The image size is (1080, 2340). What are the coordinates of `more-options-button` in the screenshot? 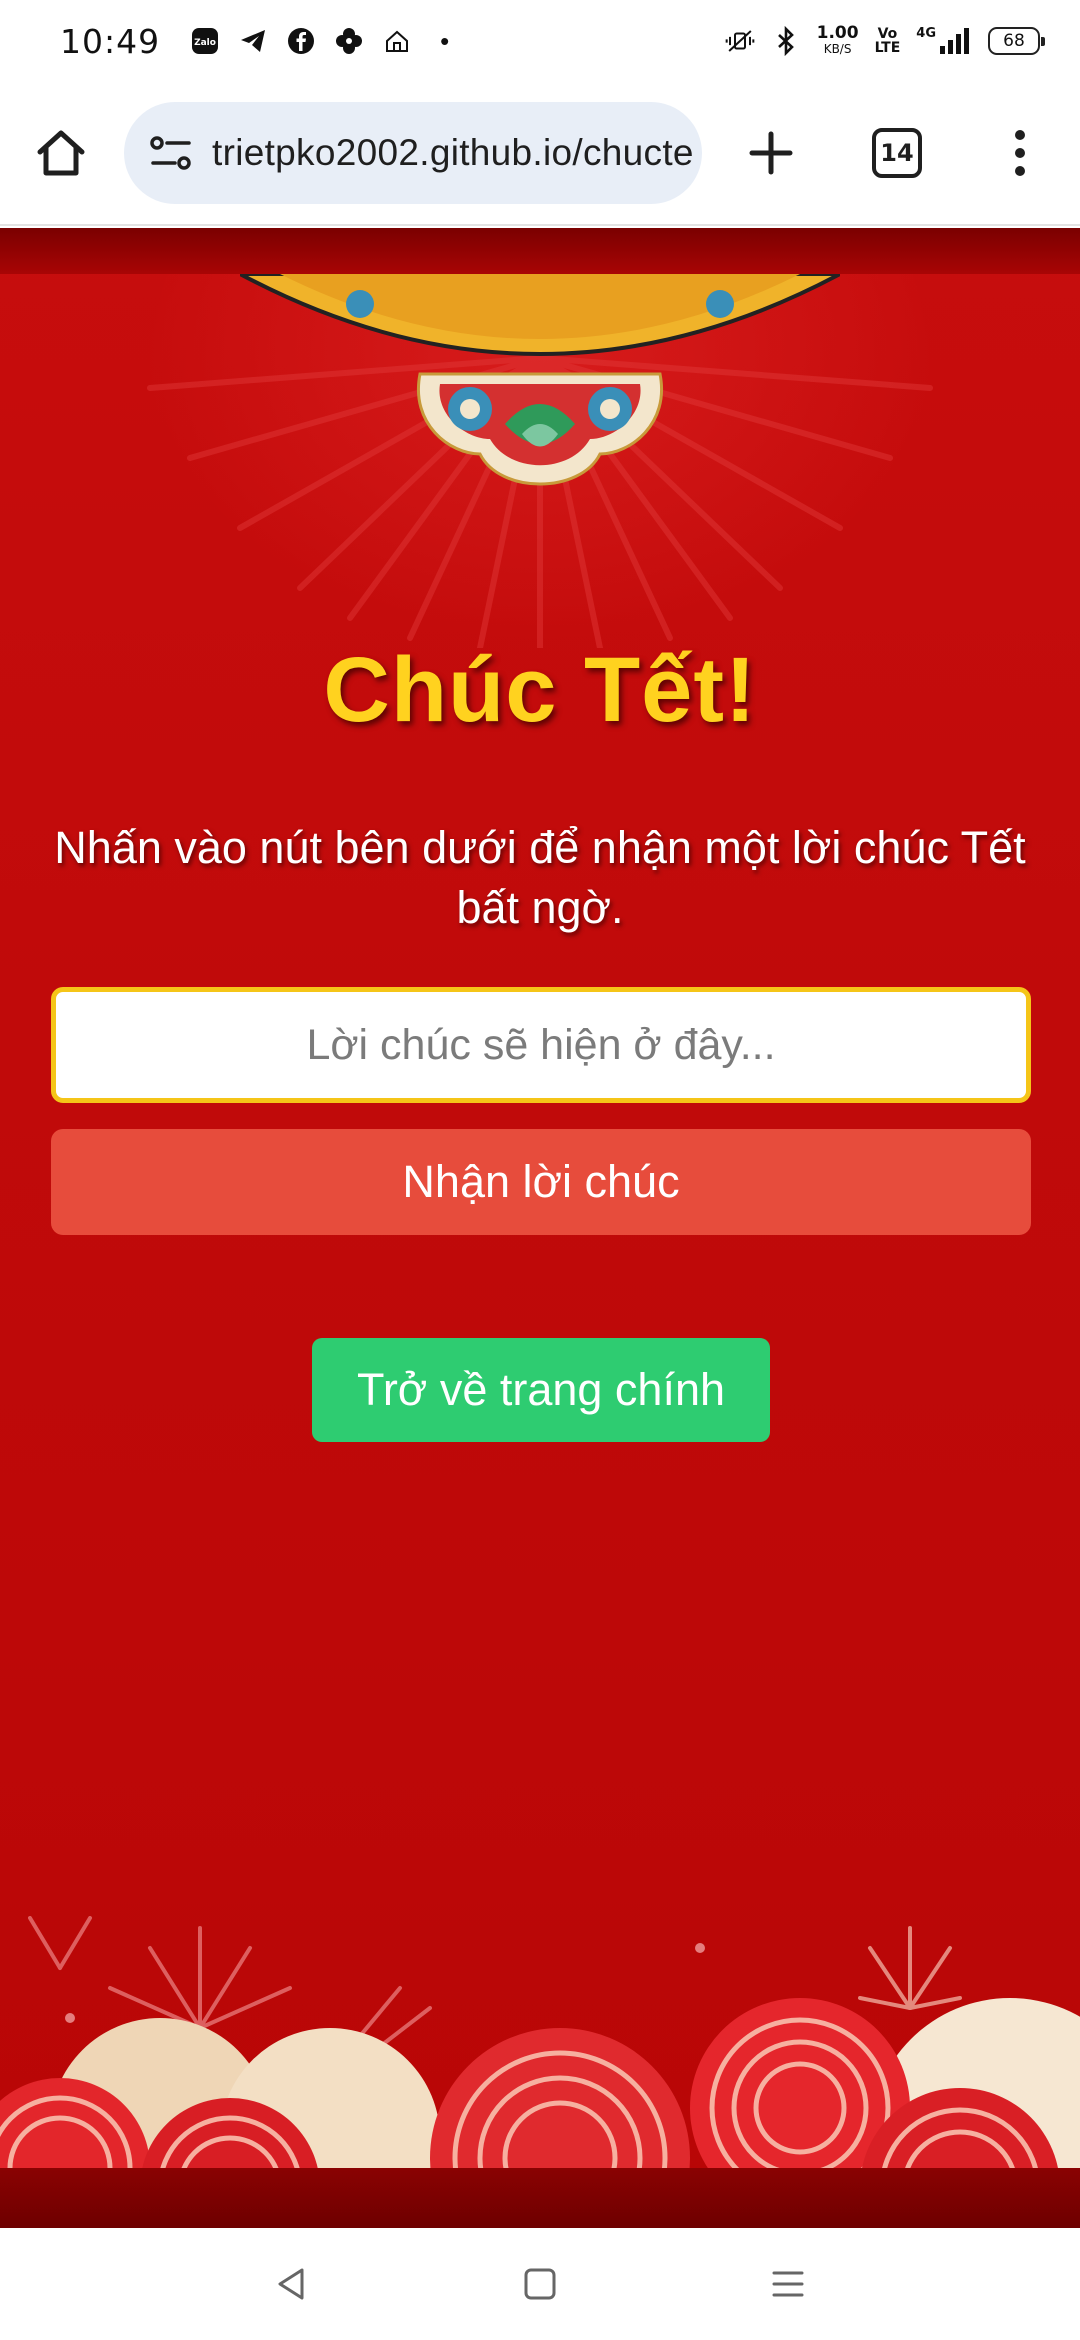 It's located at (1020, 153).